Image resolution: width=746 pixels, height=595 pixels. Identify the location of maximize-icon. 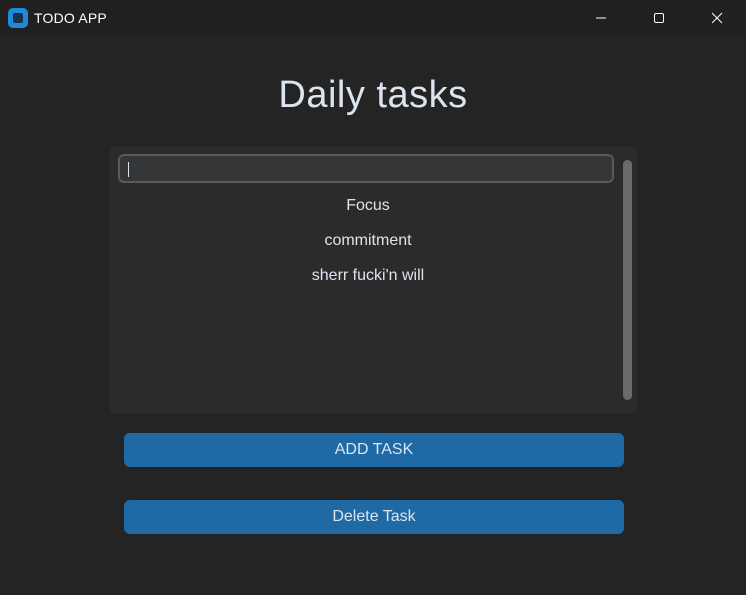
(659, 18).